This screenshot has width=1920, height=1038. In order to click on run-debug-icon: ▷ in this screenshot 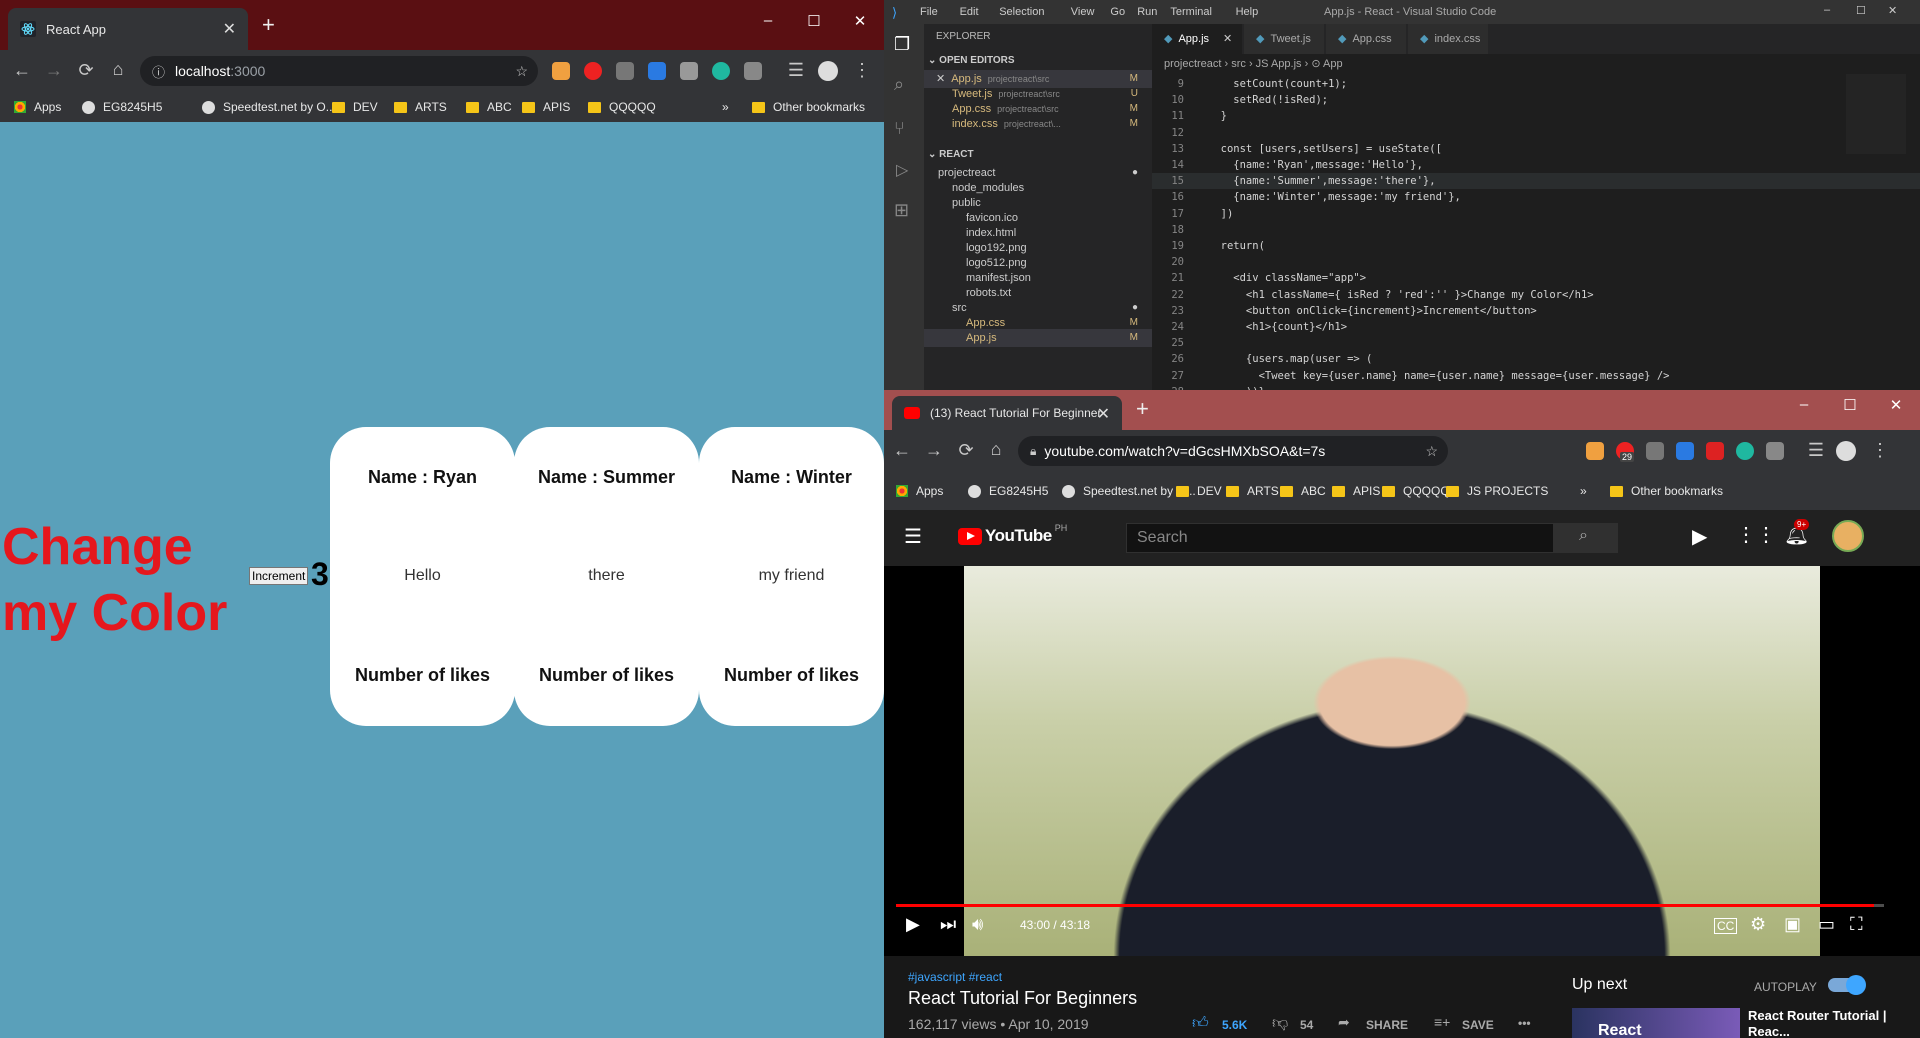, I will do `click(902, 170)`.